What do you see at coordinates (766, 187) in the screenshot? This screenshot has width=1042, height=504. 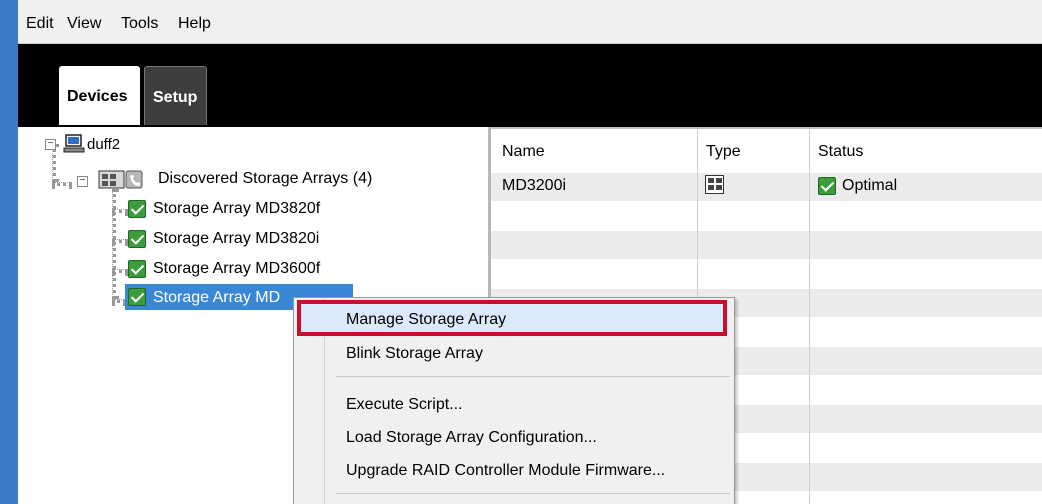 I see `table-row` at bounding box center [766, 187].